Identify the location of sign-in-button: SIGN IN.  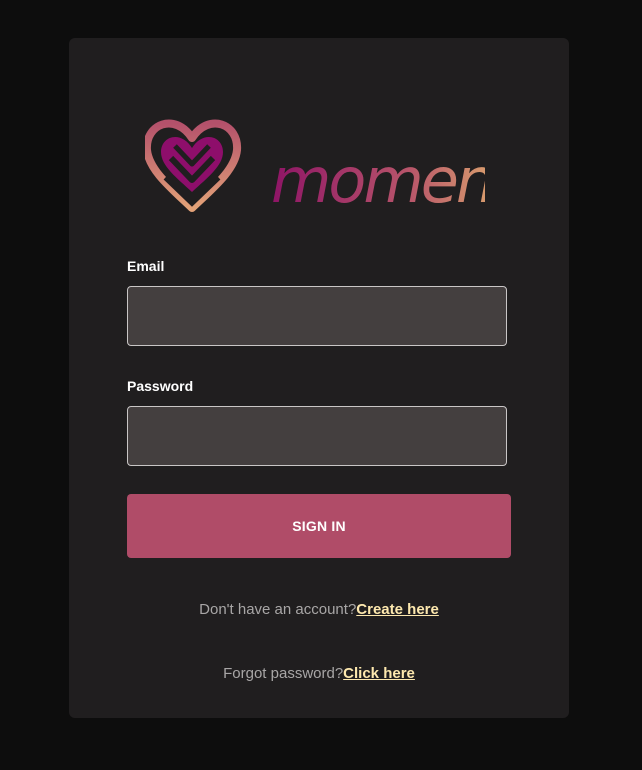
(319, 526).